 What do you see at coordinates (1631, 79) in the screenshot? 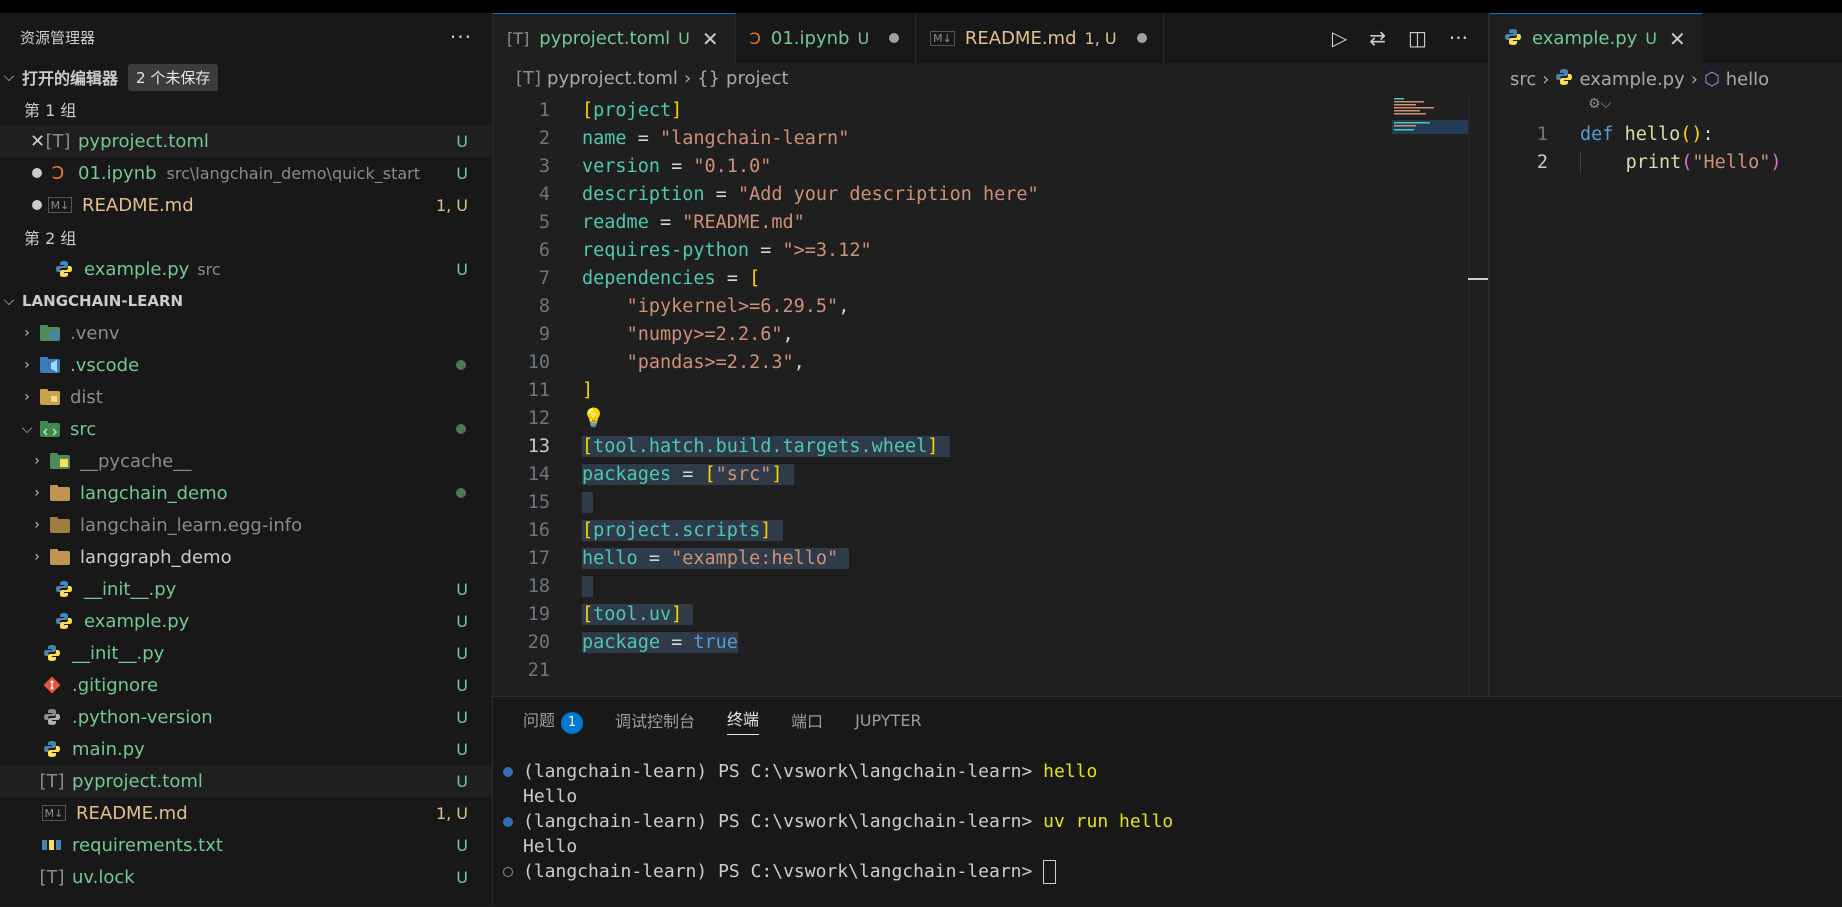
I see `breadcrumb-file: example.py` at bounding box center [1631, 79].